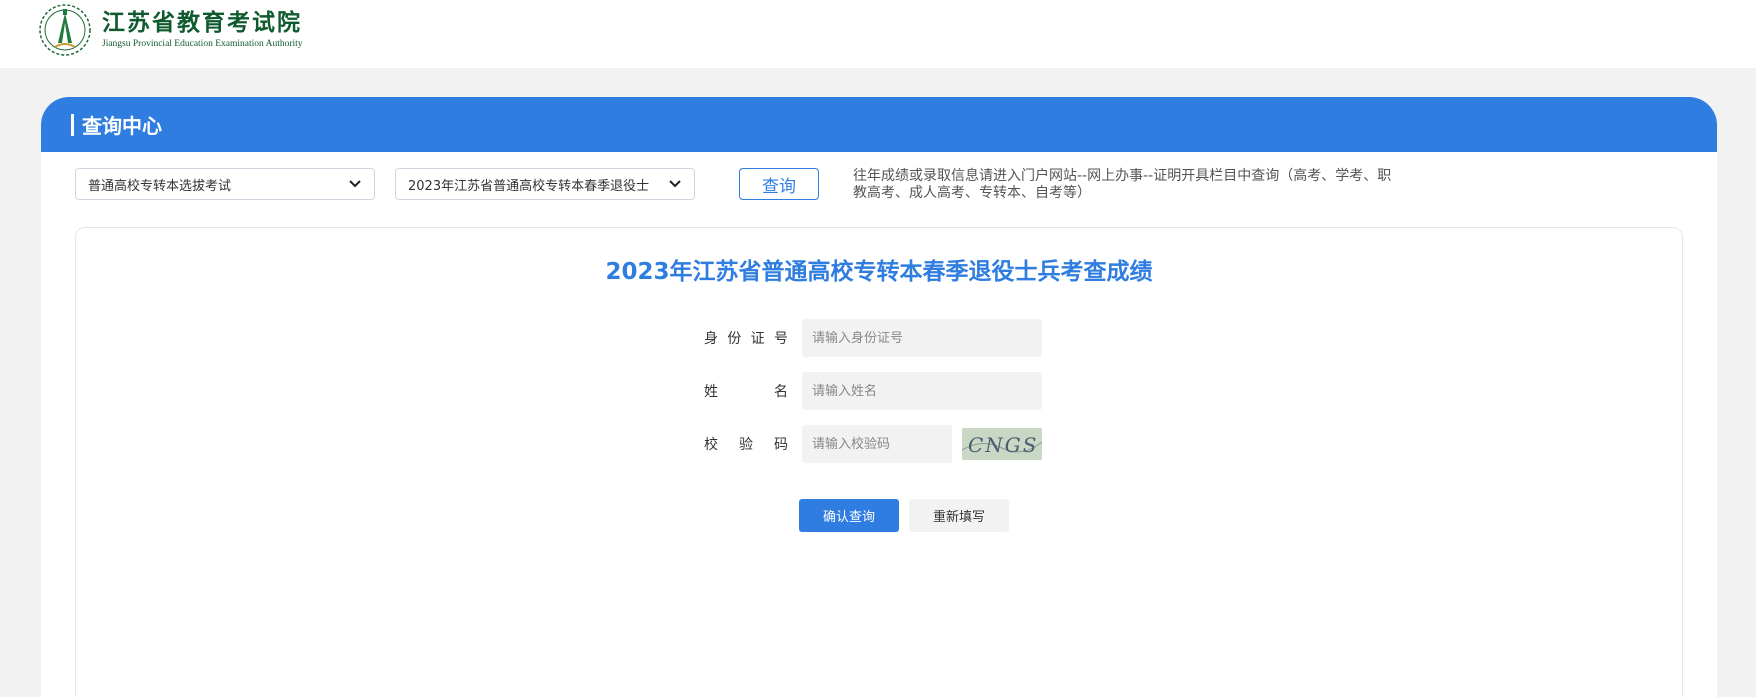 The width and height of the screenshot is (1756, 697). I want to click on panel-title-text: 查询中心, so click(122, 126).